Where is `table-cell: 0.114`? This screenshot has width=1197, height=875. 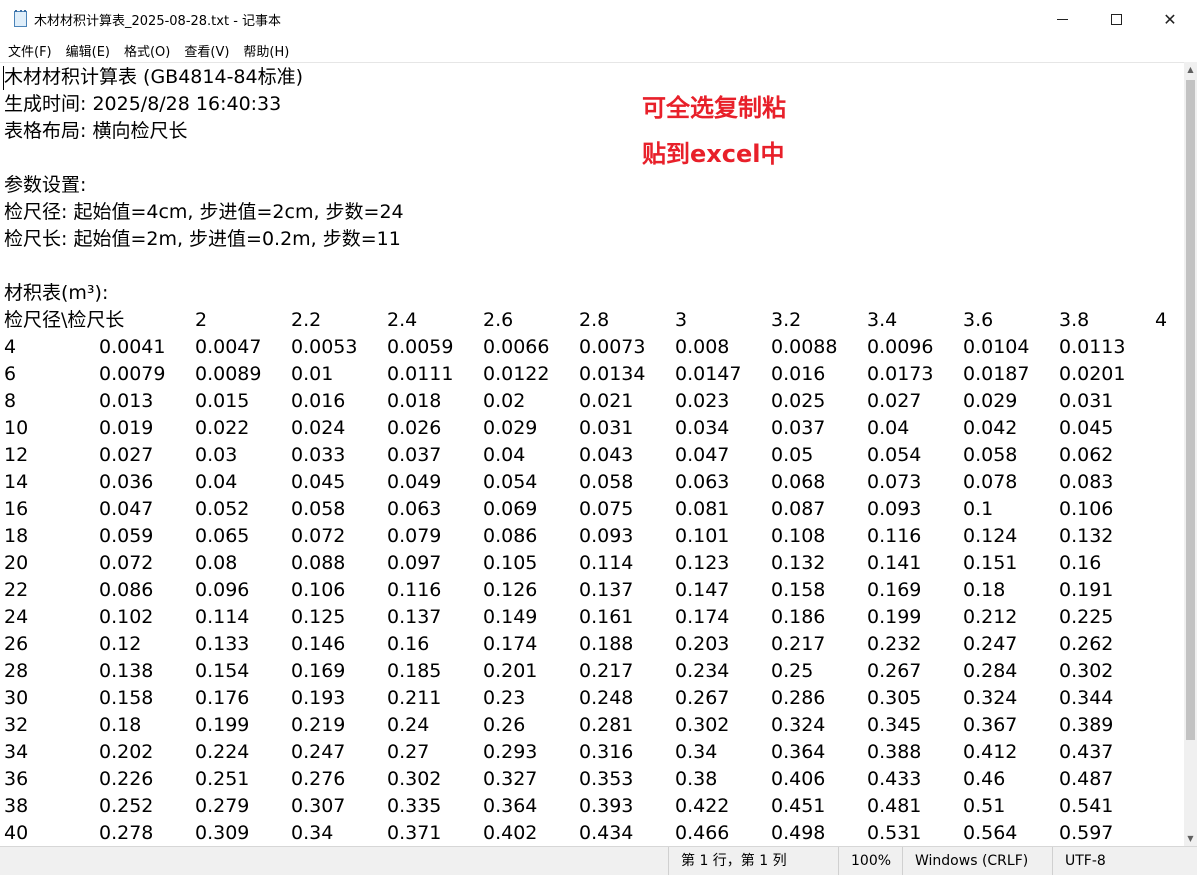
table-cell: 0.114 is located at coordinates (606, 563).